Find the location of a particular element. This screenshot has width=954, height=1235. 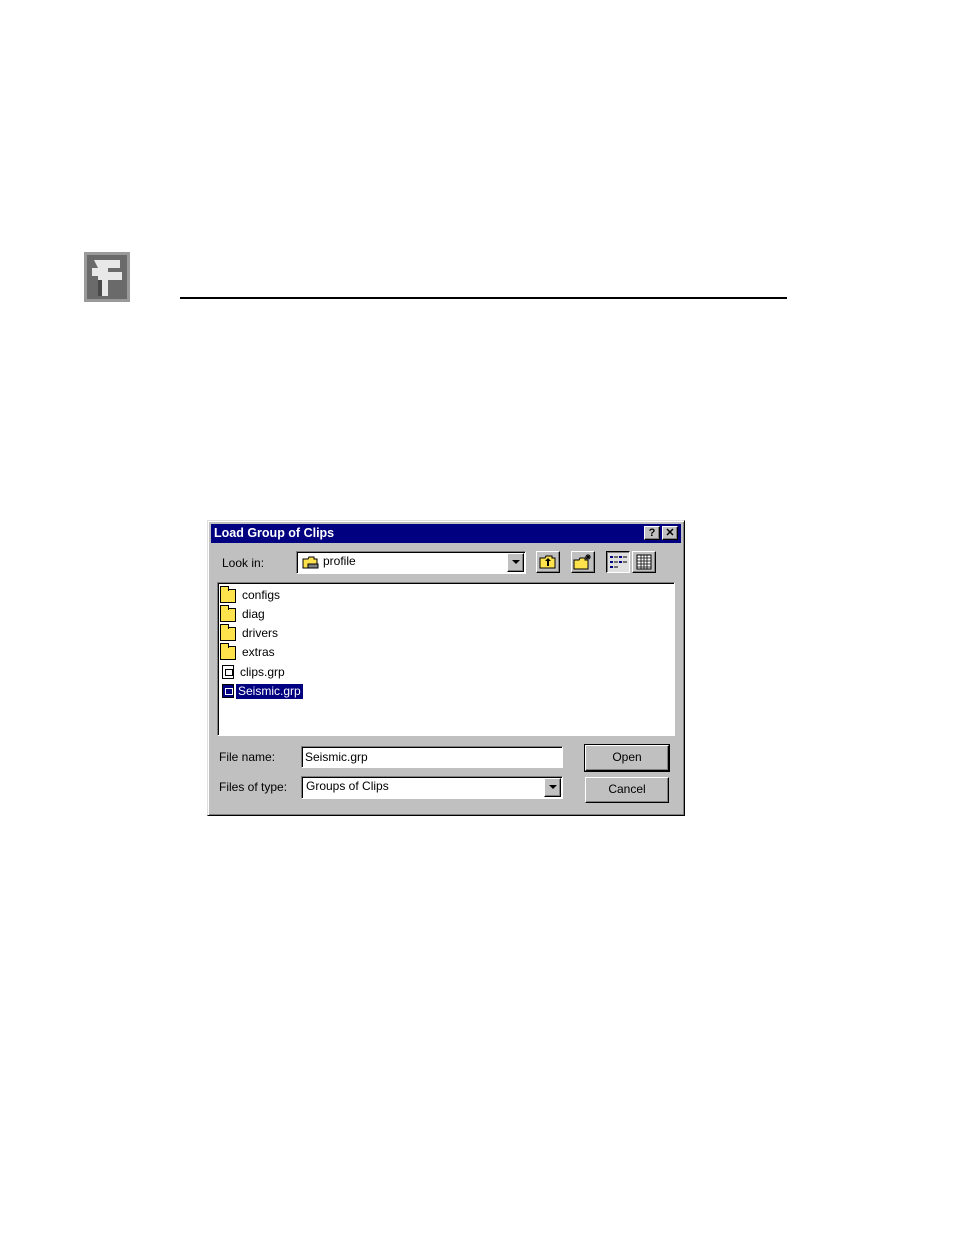

list-item-label: diag is located at coordinates (253, 613).